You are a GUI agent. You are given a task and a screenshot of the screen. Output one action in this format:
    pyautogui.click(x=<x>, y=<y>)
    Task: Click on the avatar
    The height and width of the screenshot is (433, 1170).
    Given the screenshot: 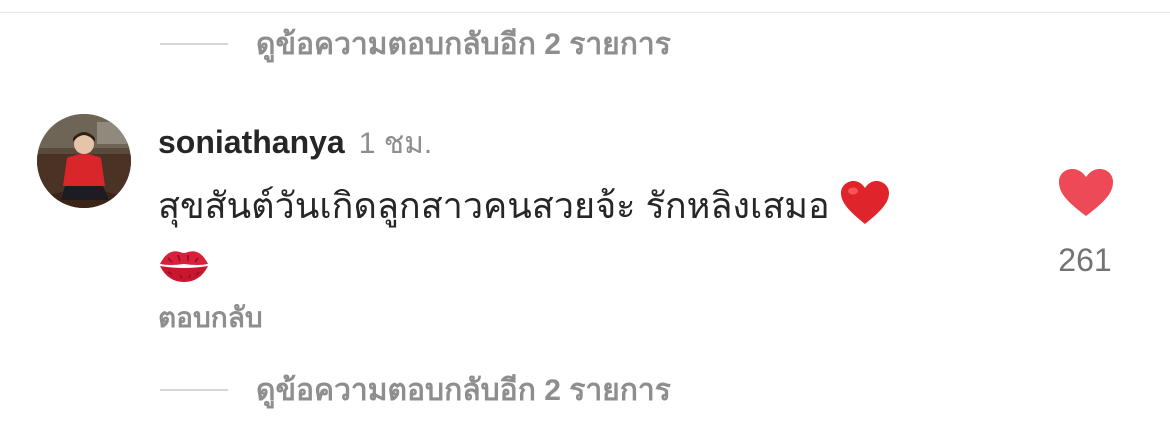 What is the action you would take?
    pyautogui.click(x=84, y=161)
    